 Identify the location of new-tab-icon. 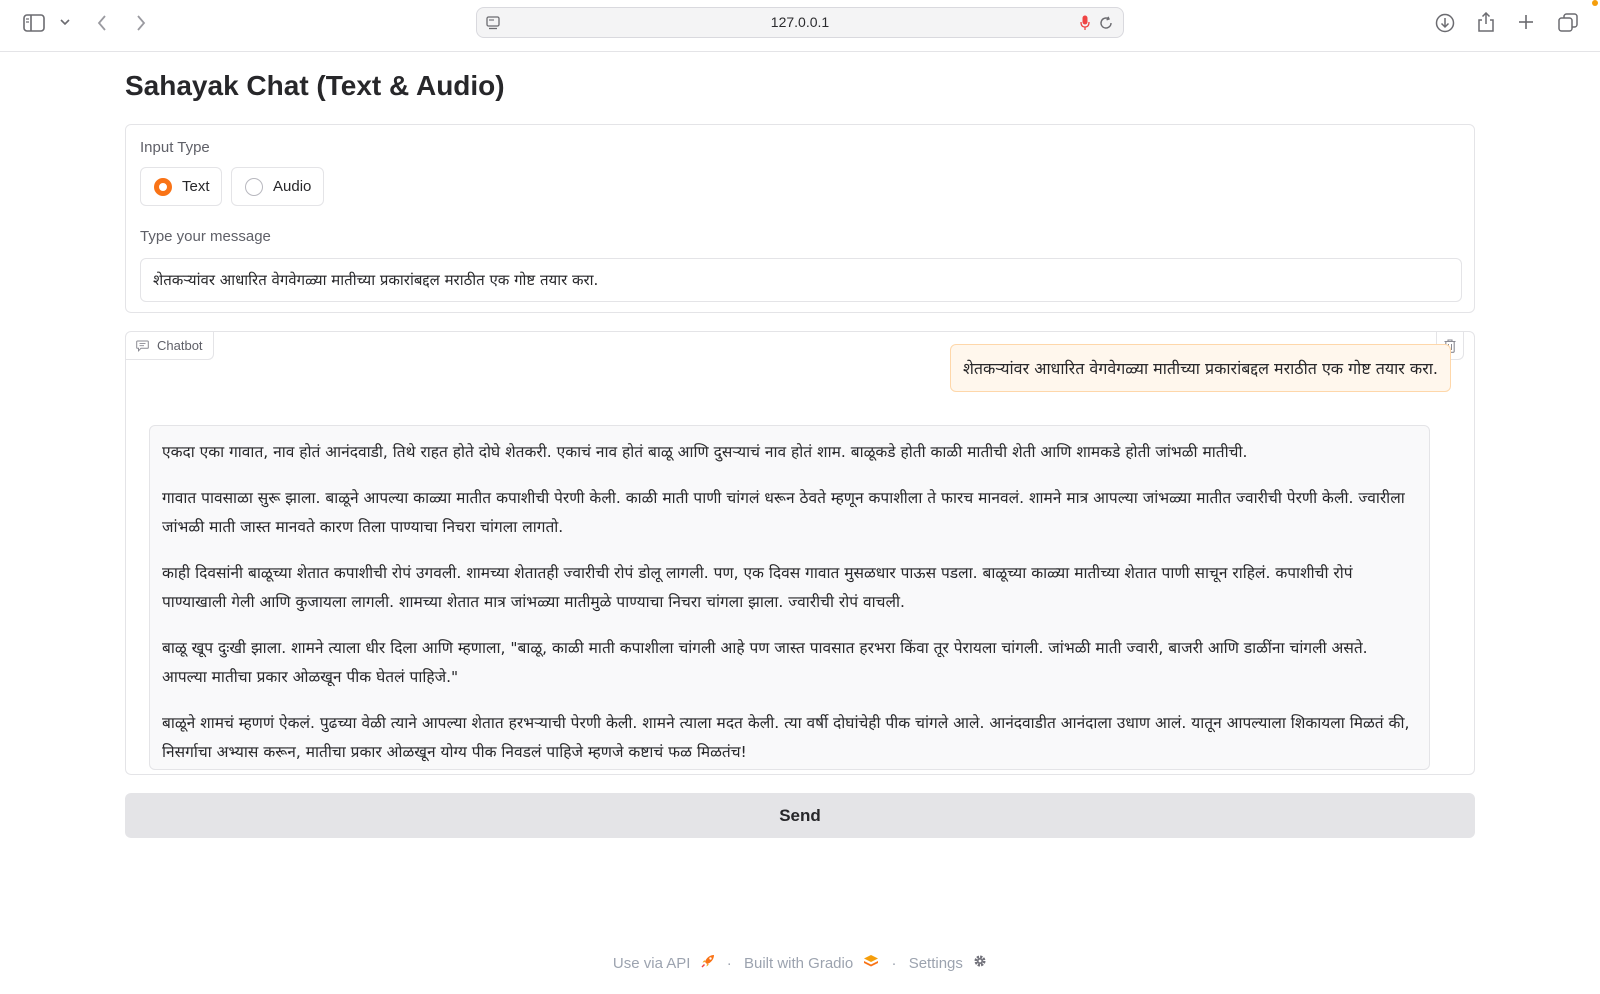
(1526, 22).